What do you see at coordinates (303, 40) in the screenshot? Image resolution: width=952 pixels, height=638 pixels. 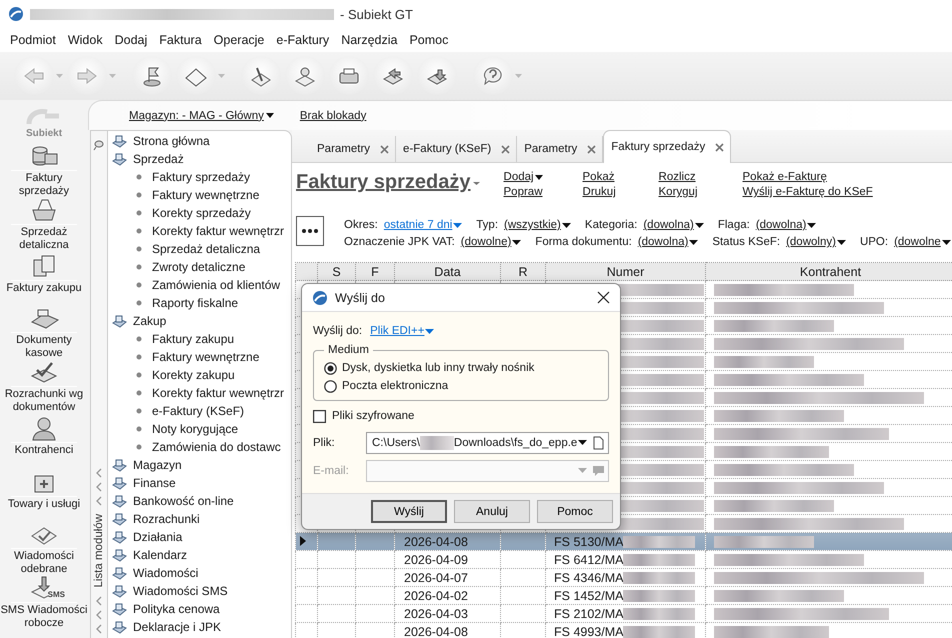 I see `menu-item: e-Faktury` at bounding box center [303, 40].